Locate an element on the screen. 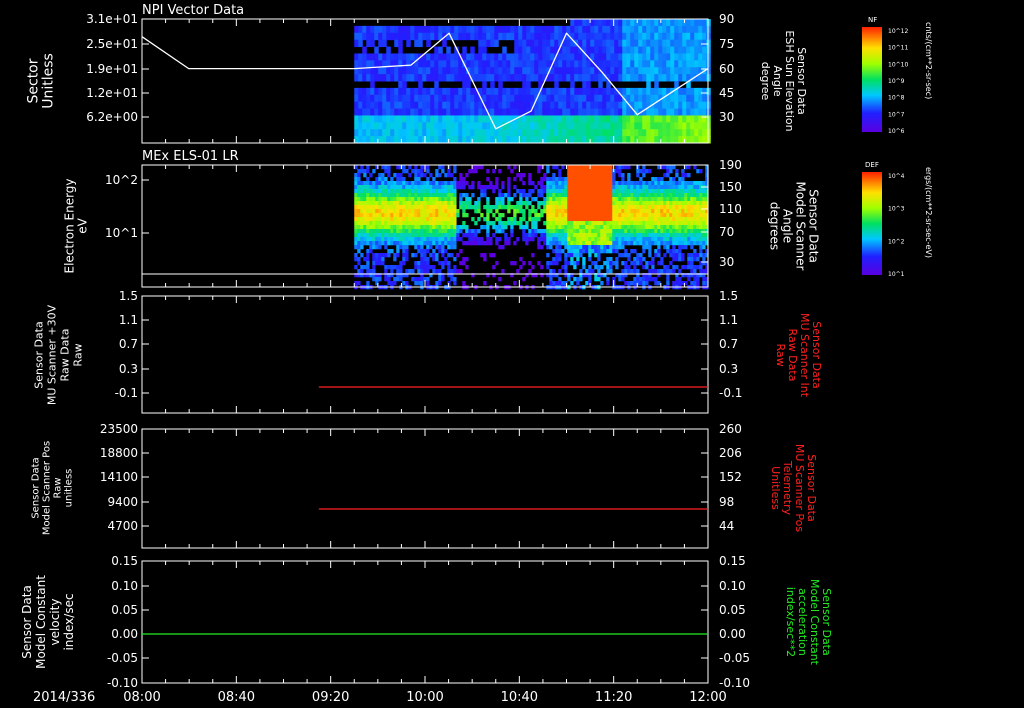 The width and height of the screenshot is (1024, 708). y2-axis-title-line: index/sec**2 is located at coordinates (790, 622).